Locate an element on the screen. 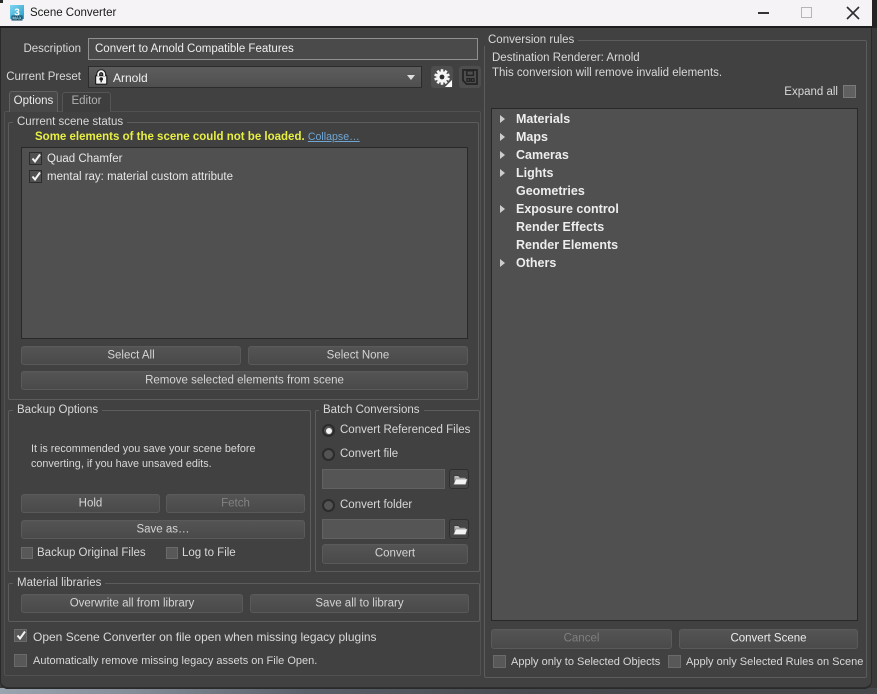 This screenshot has height=694, width=877. svg-text: MAX is located at coordinates (17, 18).